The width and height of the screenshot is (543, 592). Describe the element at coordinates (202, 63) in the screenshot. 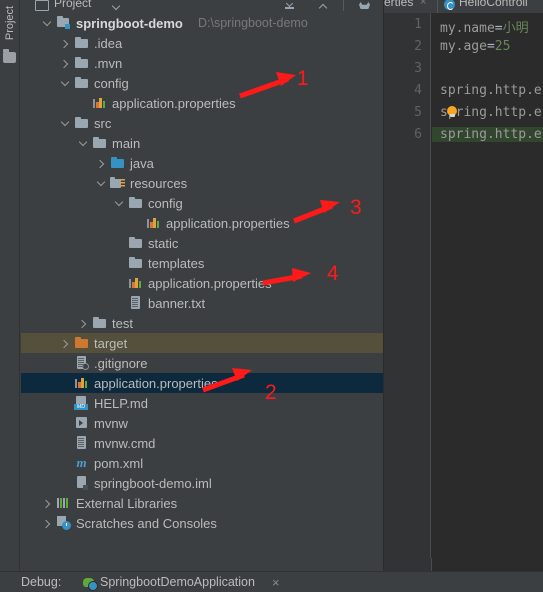

I see `tree-row: .mvn` at that location.